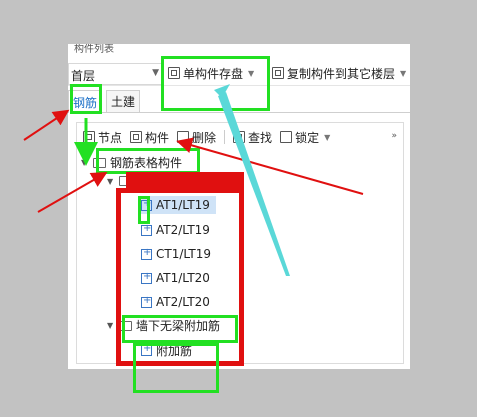 The width and height of the screenshot is (477, 417). I want to click on delete-button: 删除, so click(196, 137).